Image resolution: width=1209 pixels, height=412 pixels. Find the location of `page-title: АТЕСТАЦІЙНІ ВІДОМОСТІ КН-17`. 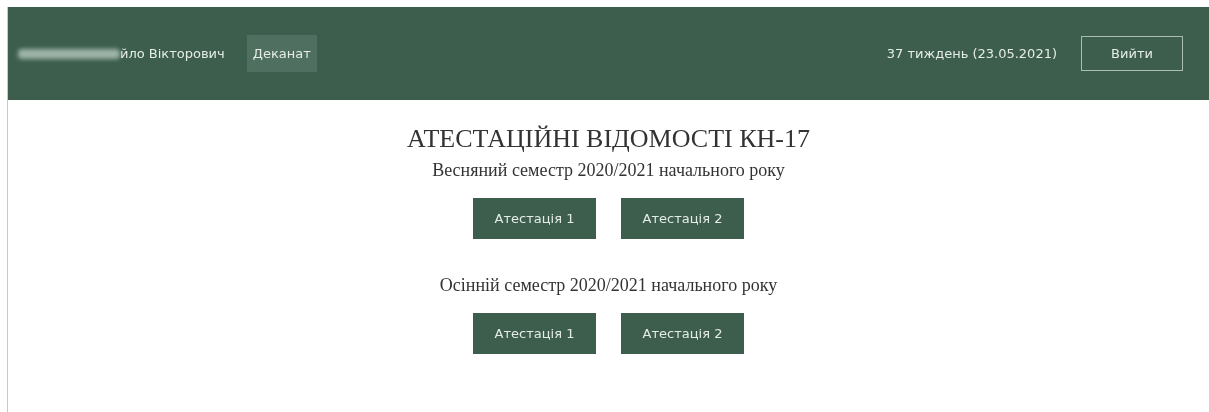

page-title: АТЕСТАЦІЙНІ ВІДОМОСТІ КН-17 is located at coordinates (608, 139).